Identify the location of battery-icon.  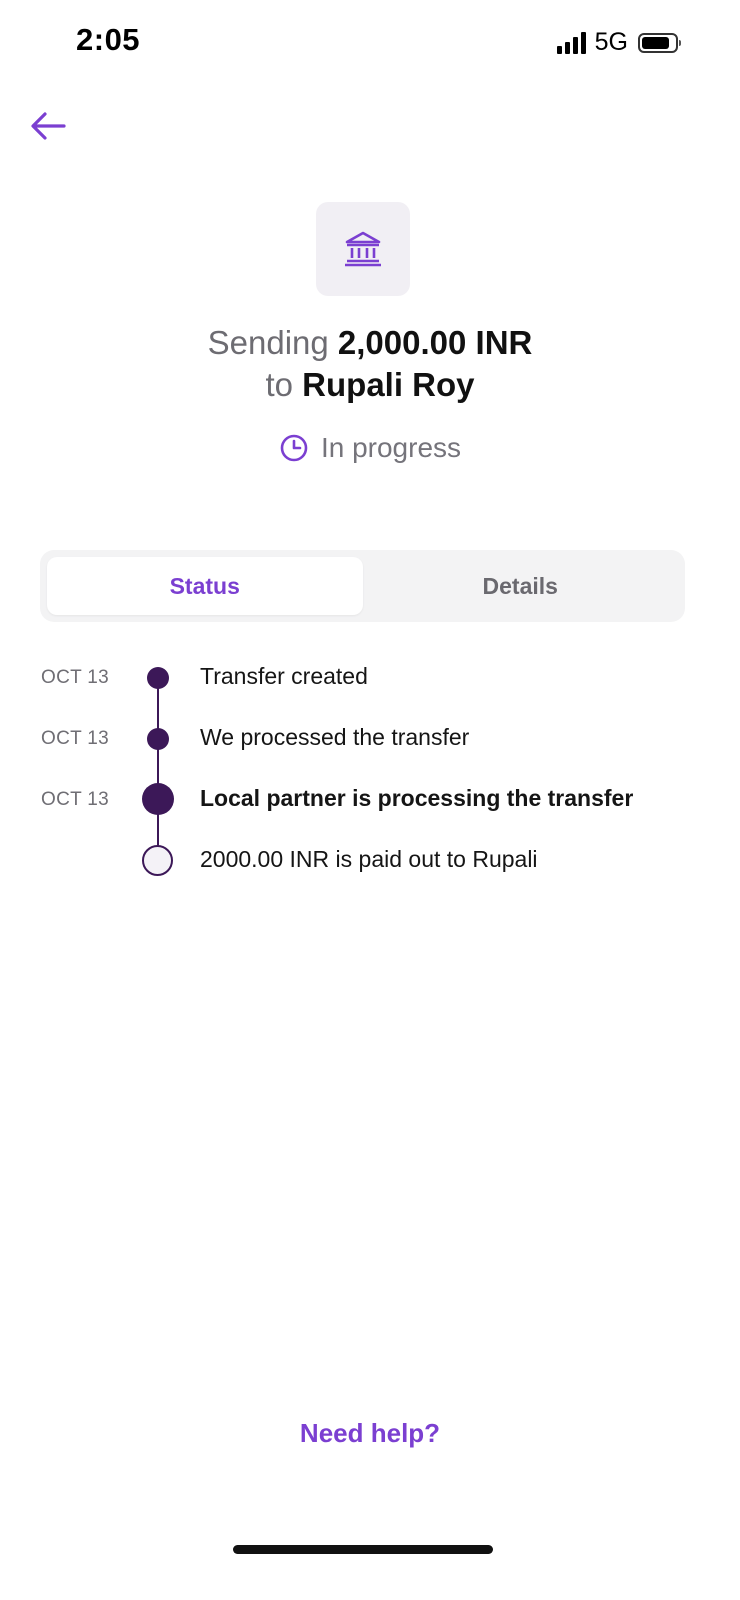
(659, 42).